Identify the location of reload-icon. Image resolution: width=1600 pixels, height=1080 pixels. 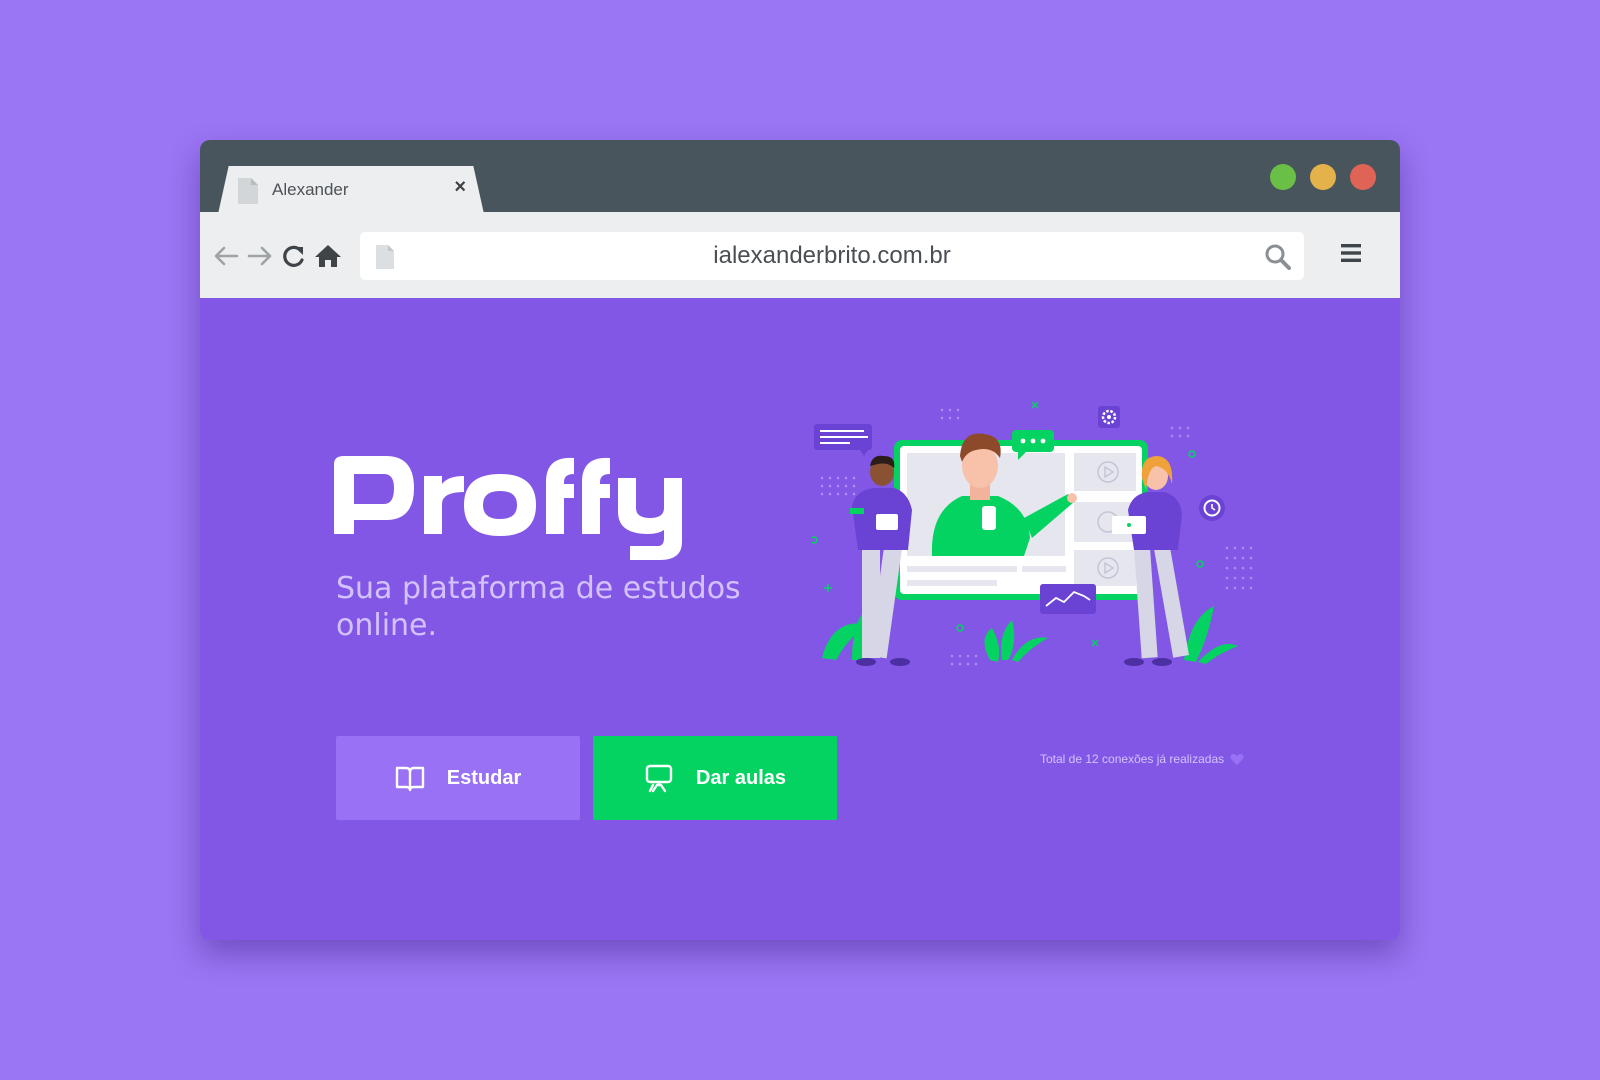
(294, 256).